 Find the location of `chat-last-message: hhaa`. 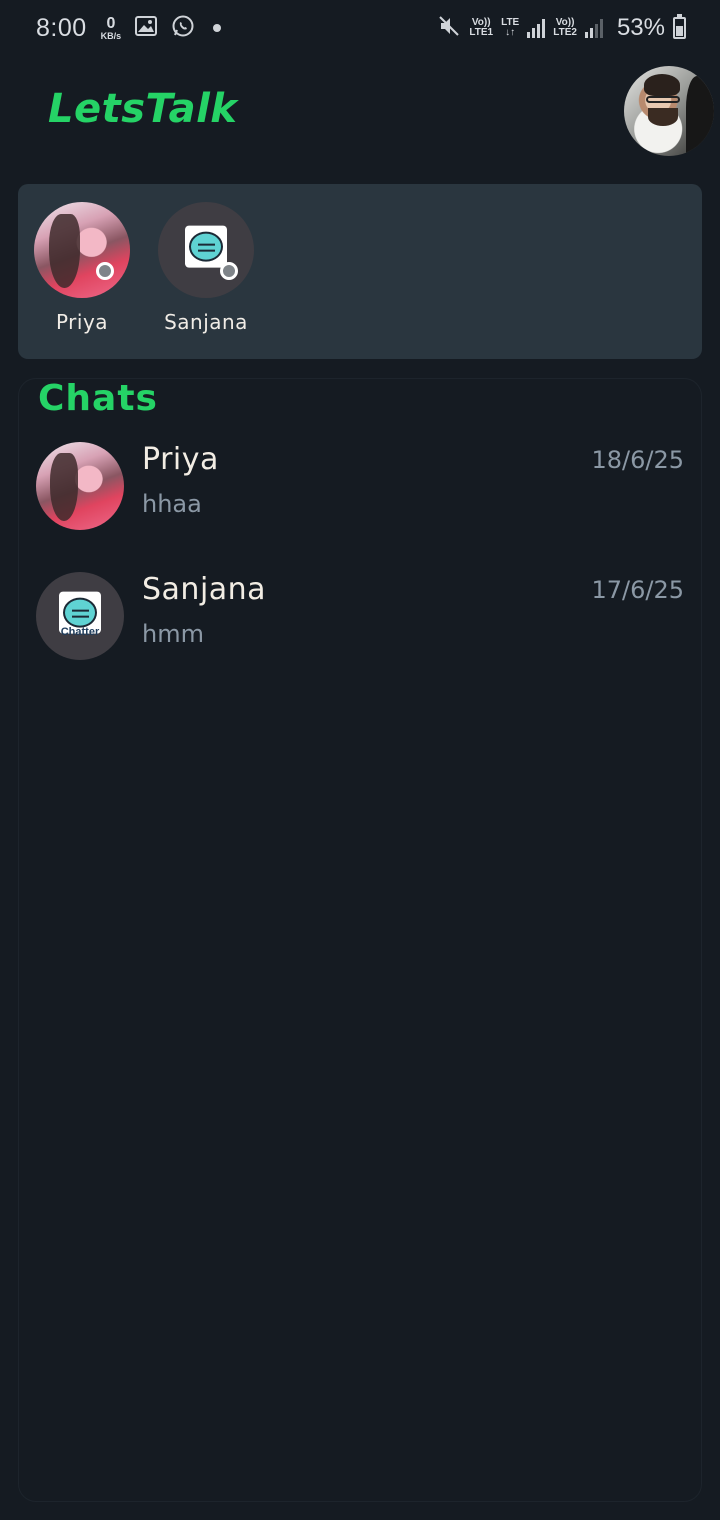

chat-last-message: hhaa is located at coordinates (172, 504).